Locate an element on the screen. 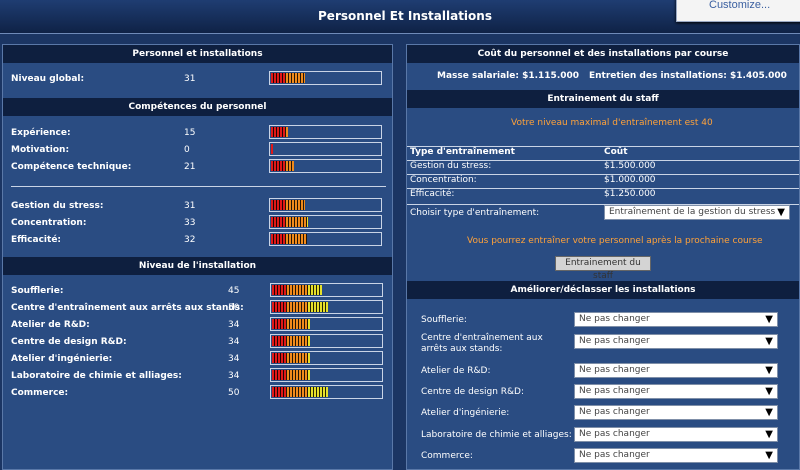 This screenshot has width=800, height=470. upgrade-label: Centre de design R&D: is located at coordinates (473, 392).